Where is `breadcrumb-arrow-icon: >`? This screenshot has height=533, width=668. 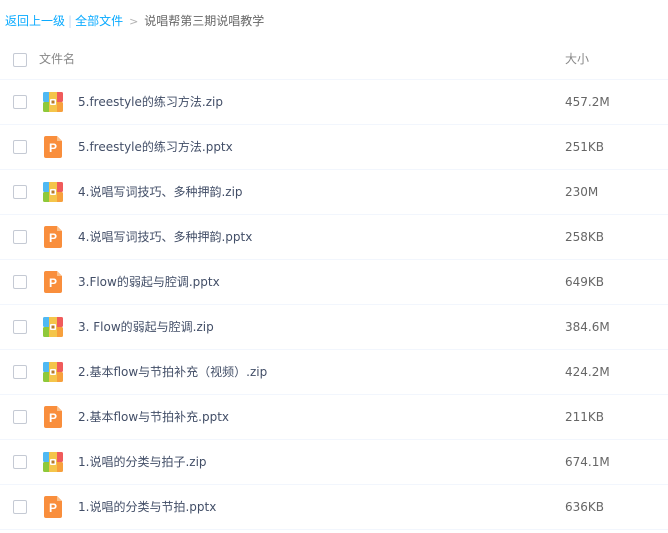 breadcrumb-arrow-icon: > is located at coordinates (134, 21).